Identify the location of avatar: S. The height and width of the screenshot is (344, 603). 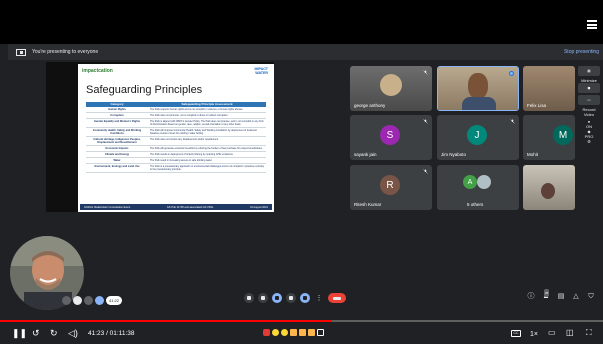
(390, 135).